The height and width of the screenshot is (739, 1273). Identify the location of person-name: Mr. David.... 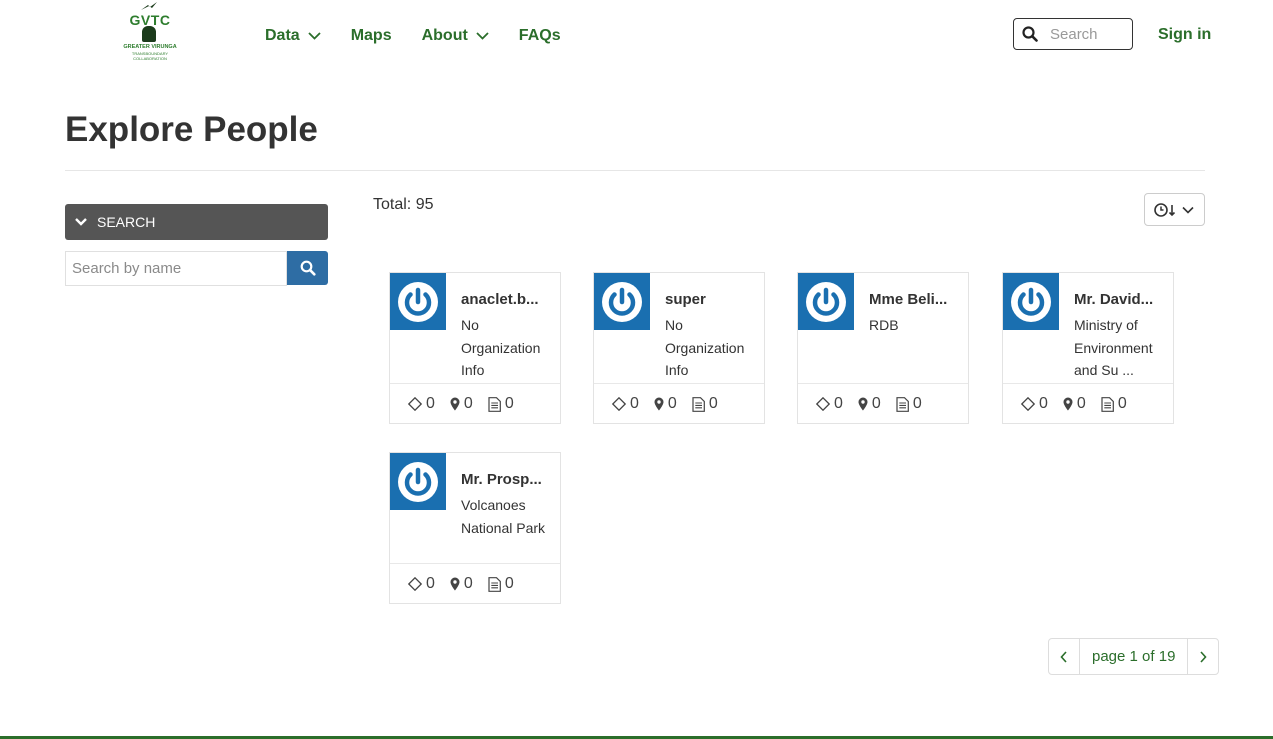
(1121, 299).